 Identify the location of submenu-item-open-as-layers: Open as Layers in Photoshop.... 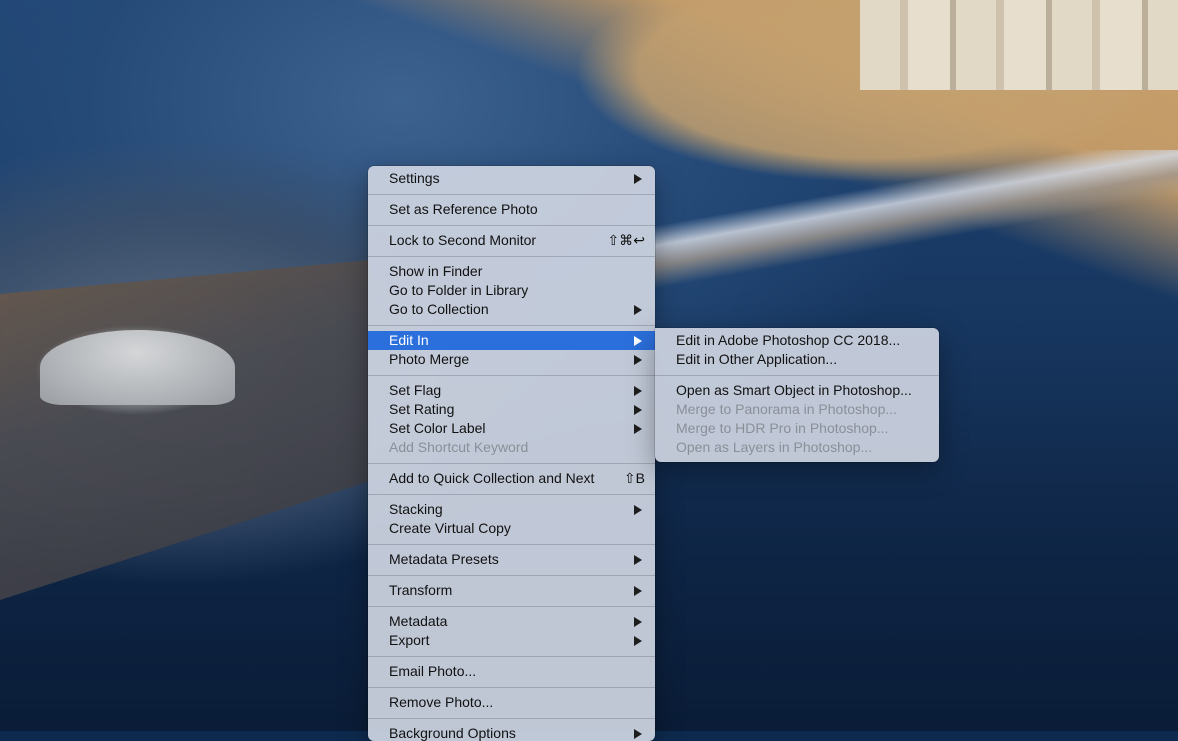
(774, 447).